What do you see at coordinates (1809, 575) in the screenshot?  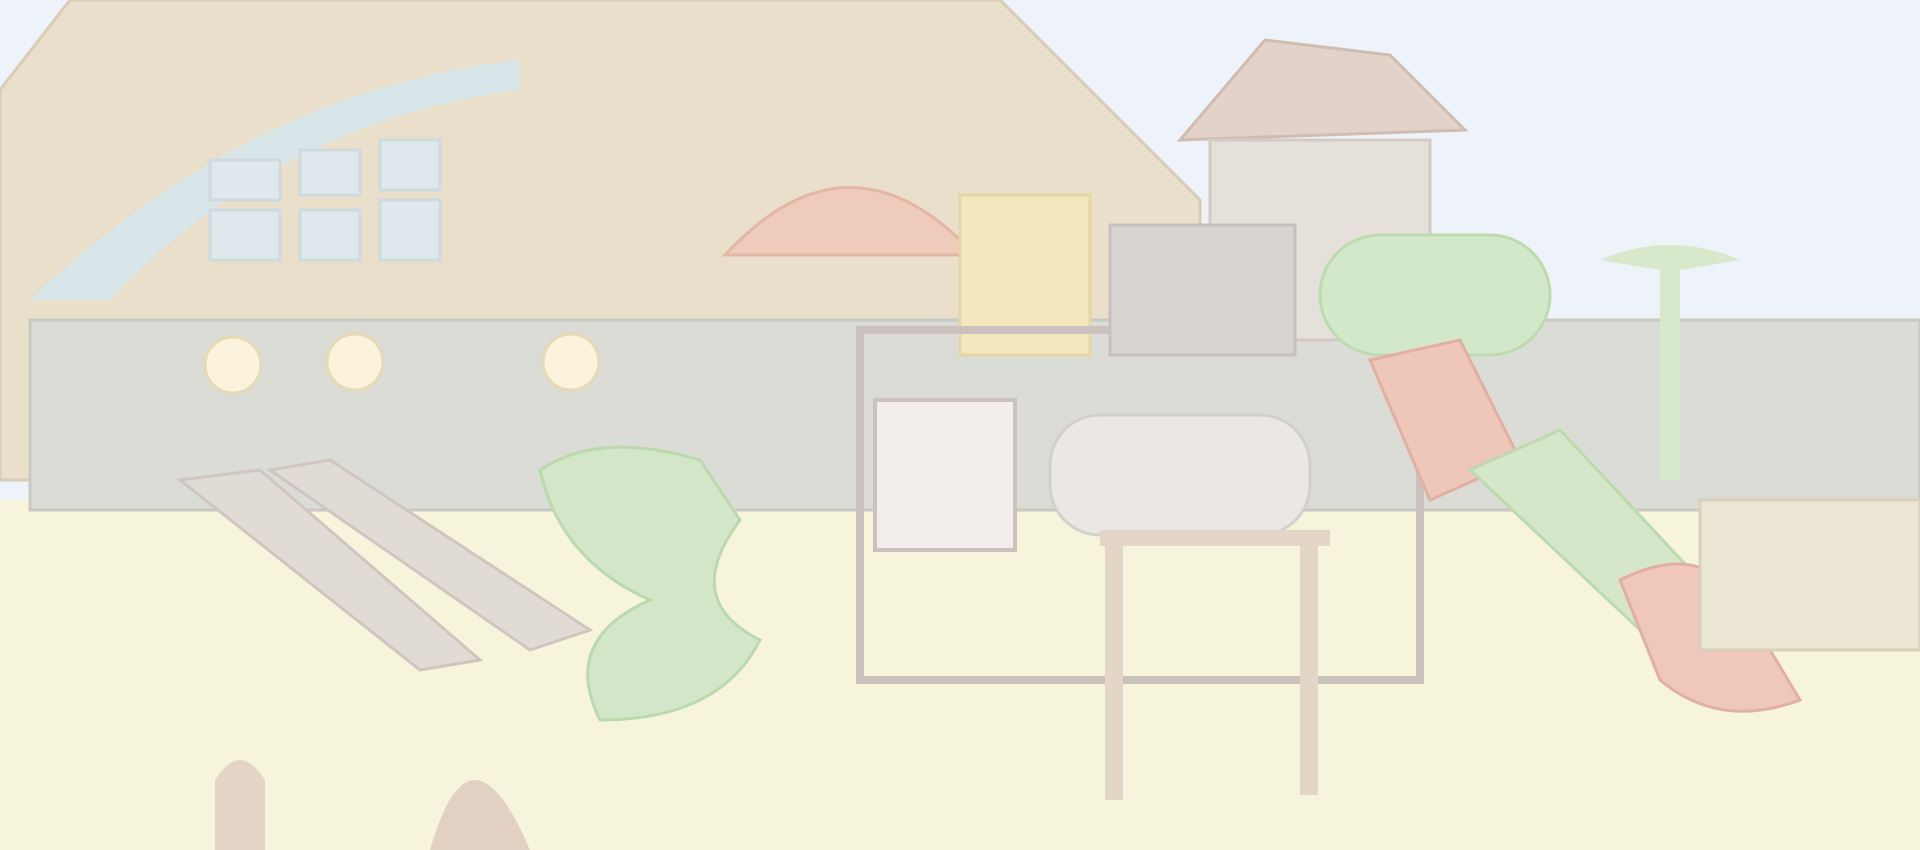 I see `right-slide-stripe` at bounding box center [1809, 575].